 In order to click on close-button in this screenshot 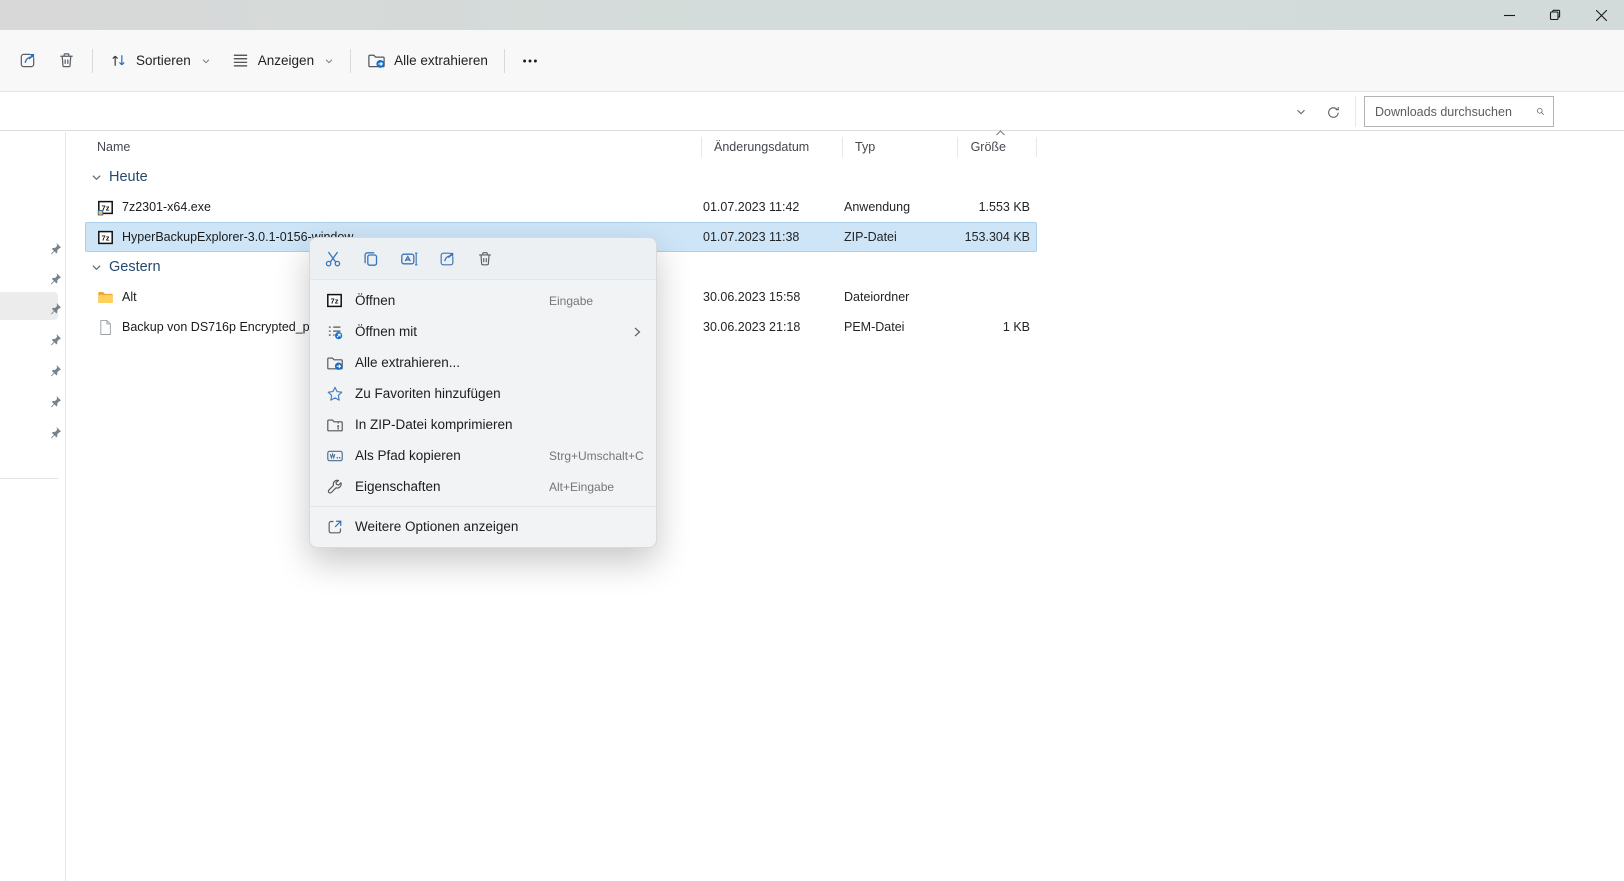, I will do `click(1601, 15)`.